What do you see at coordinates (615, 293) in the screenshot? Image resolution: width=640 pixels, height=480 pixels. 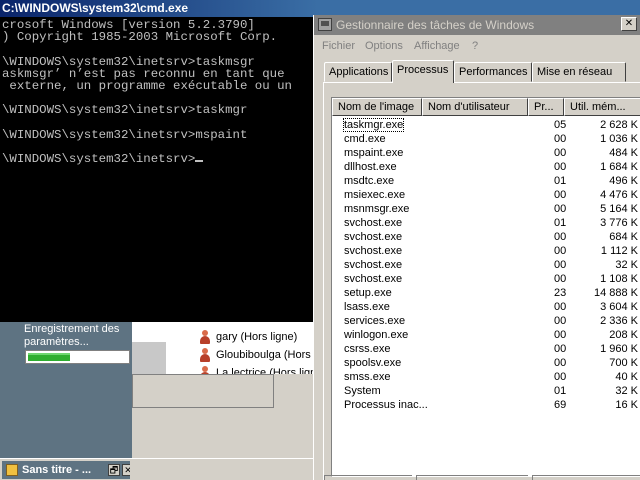 I see `process-memory: 14 888 K` at bounding box center [615, 293].